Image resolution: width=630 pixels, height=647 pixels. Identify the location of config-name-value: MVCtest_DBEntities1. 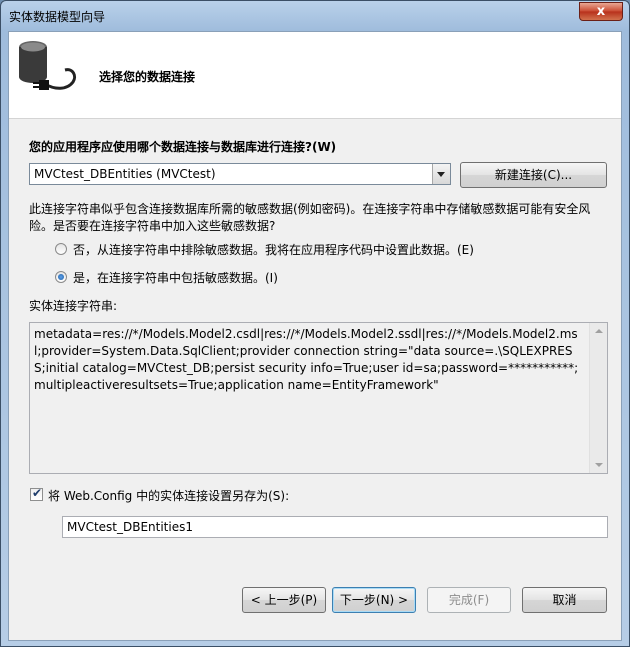
(130, 527).